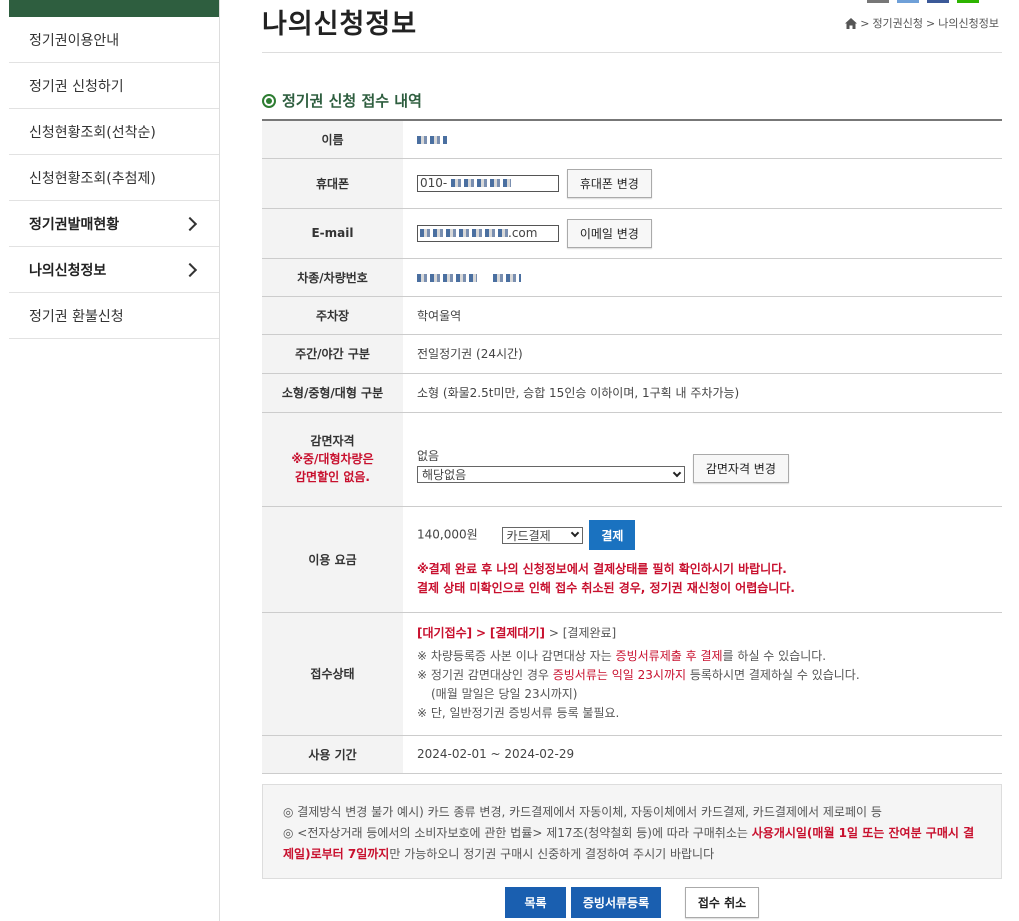 Image resolution: width=1019 pixels, height=921 pixels. I want to click on row-label: 소형/중형/대형 구분, so click(332, 393).